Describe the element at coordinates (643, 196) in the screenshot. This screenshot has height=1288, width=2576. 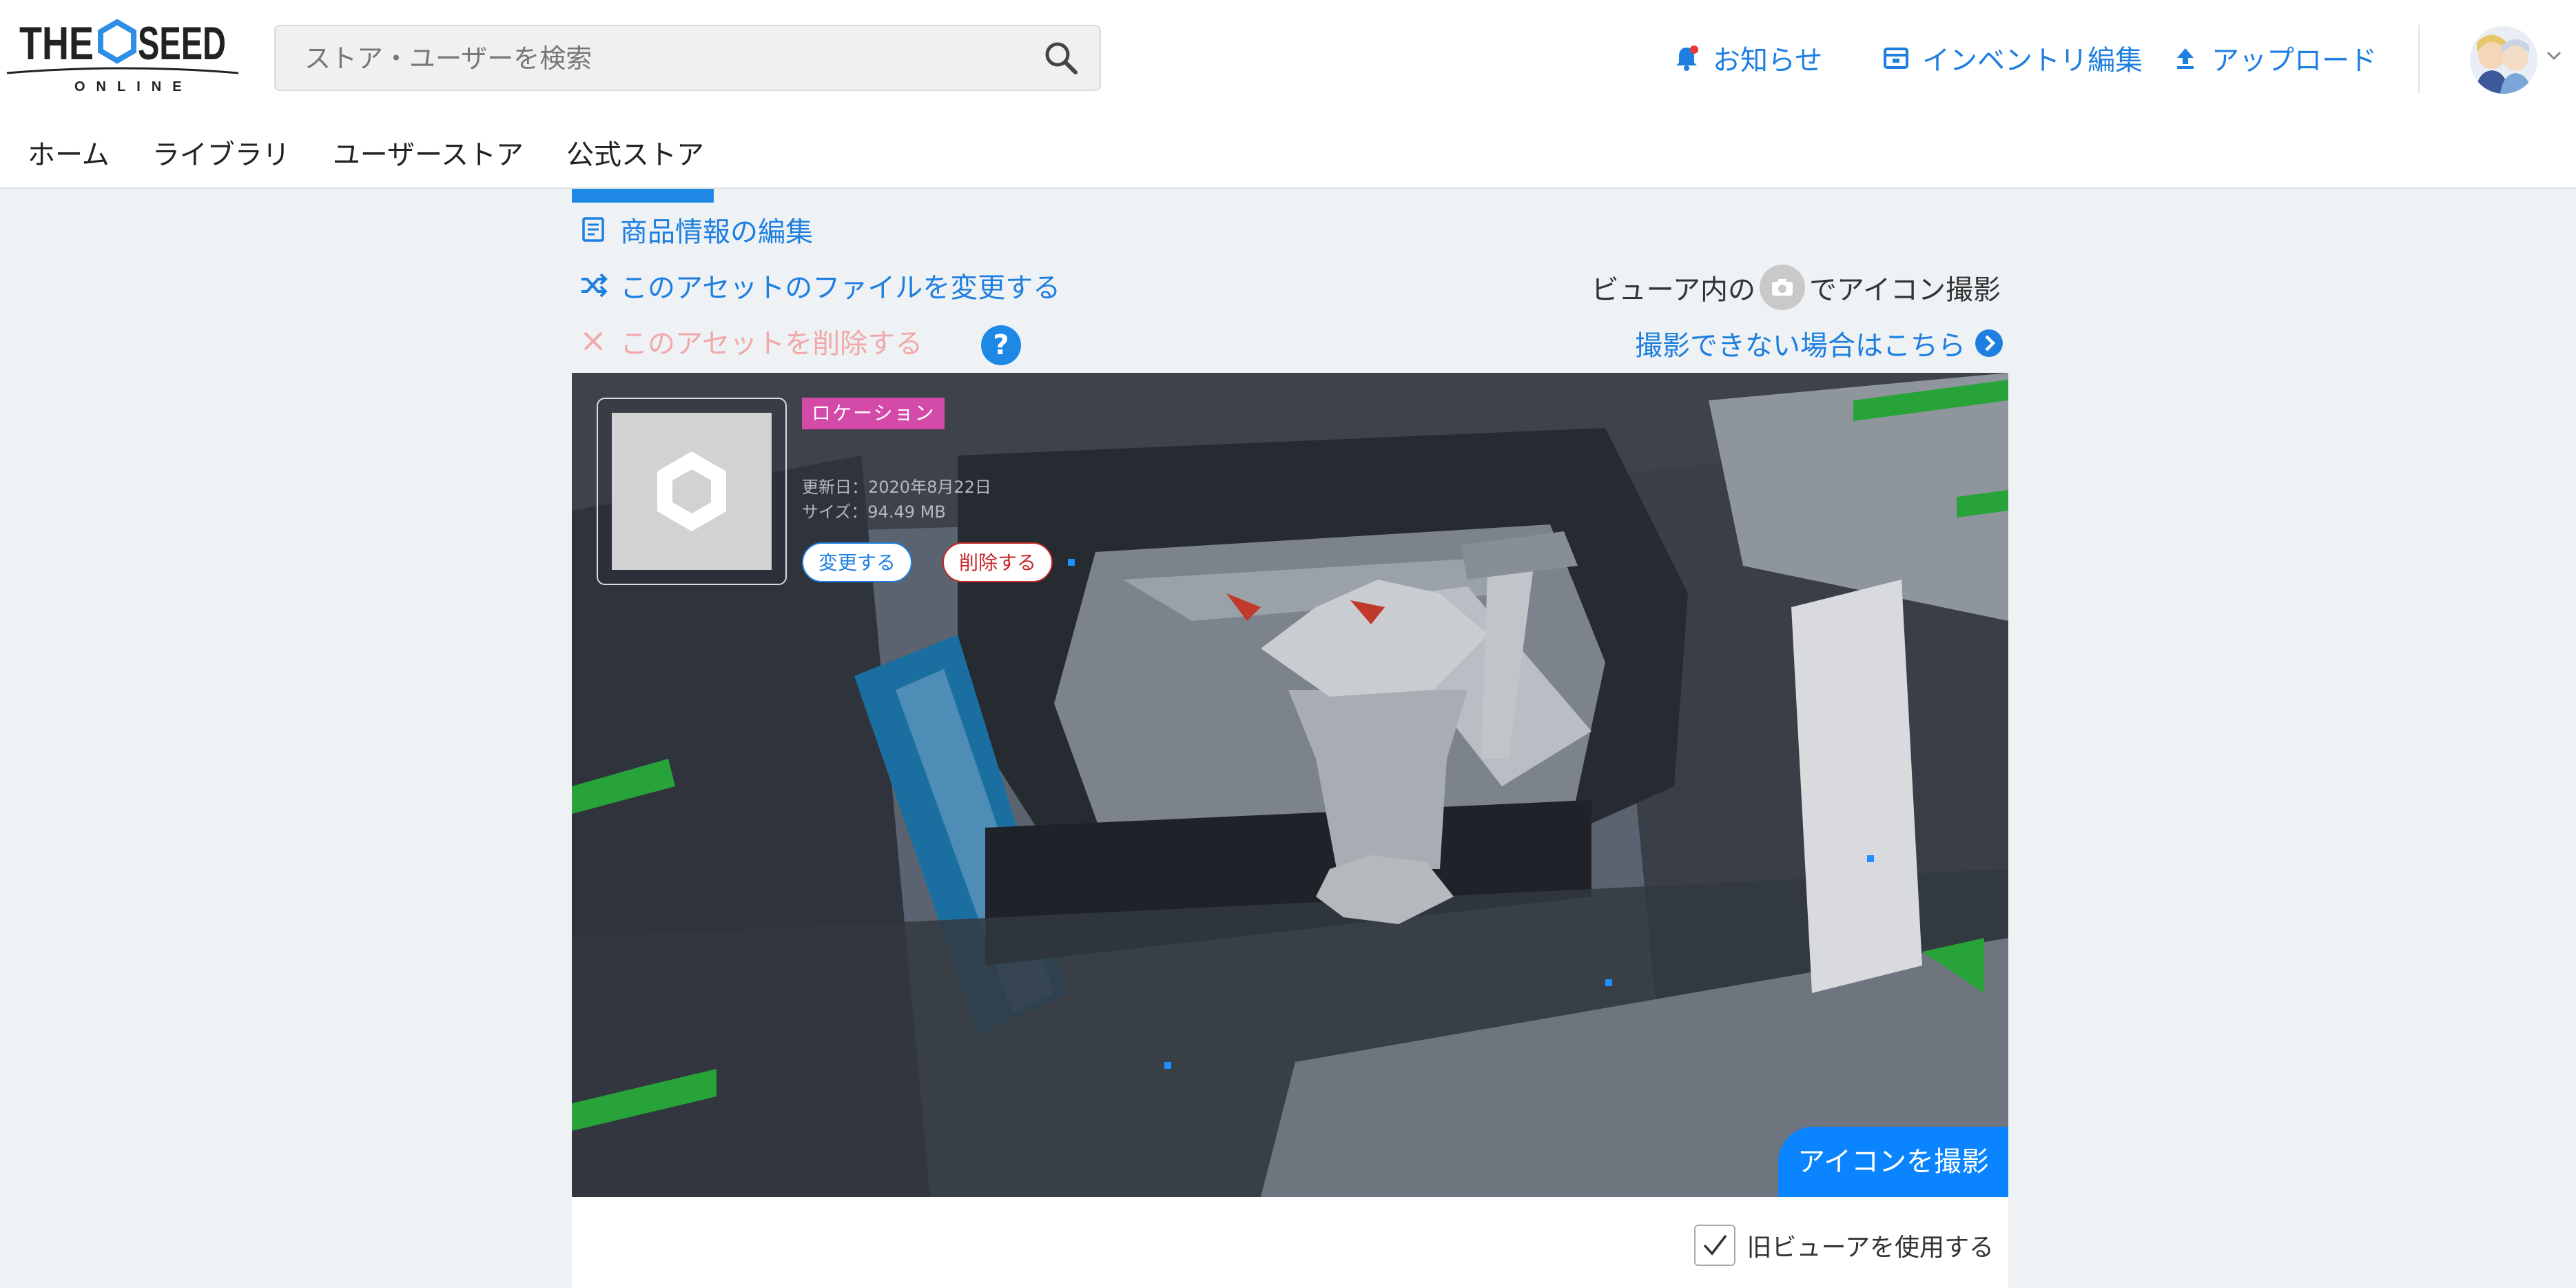
I see `active-tab-indicator` at that location.